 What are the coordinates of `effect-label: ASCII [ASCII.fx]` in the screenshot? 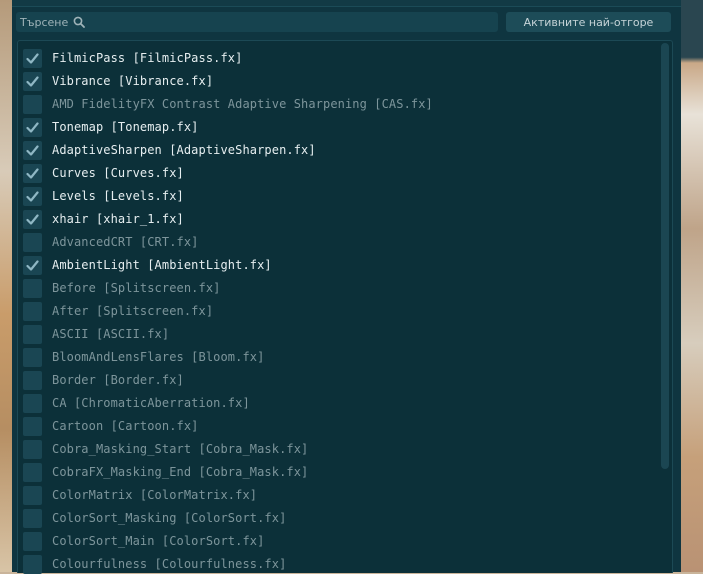 It's located at (111, 334).